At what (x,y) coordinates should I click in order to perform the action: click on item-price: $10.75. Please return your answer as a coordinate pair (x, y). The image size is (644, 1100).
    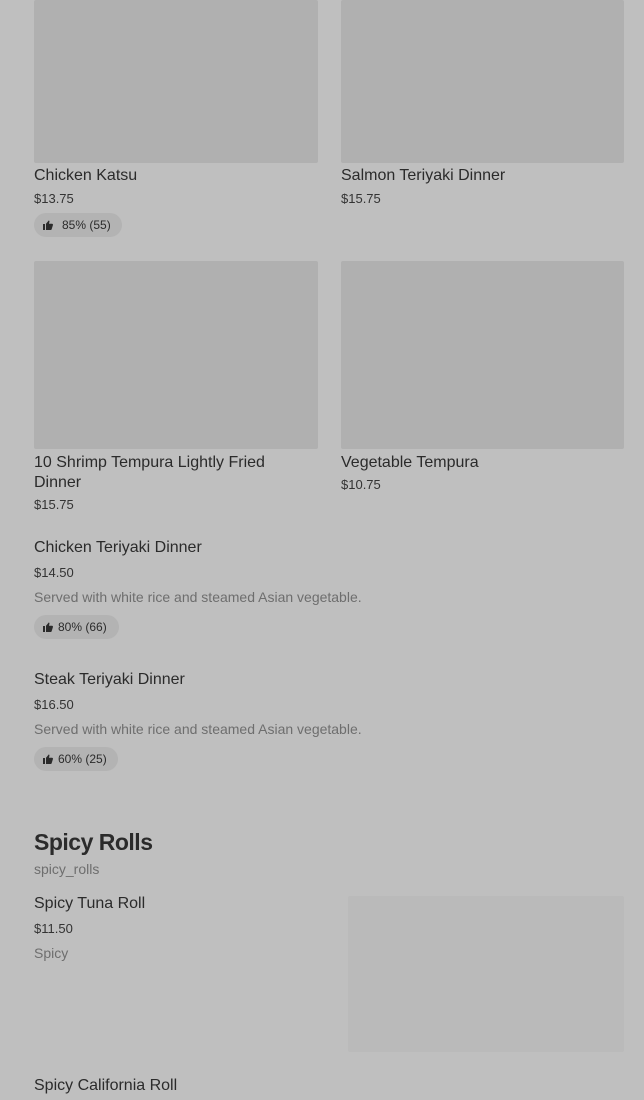
    Looking at the image, I should click on (361, 484).